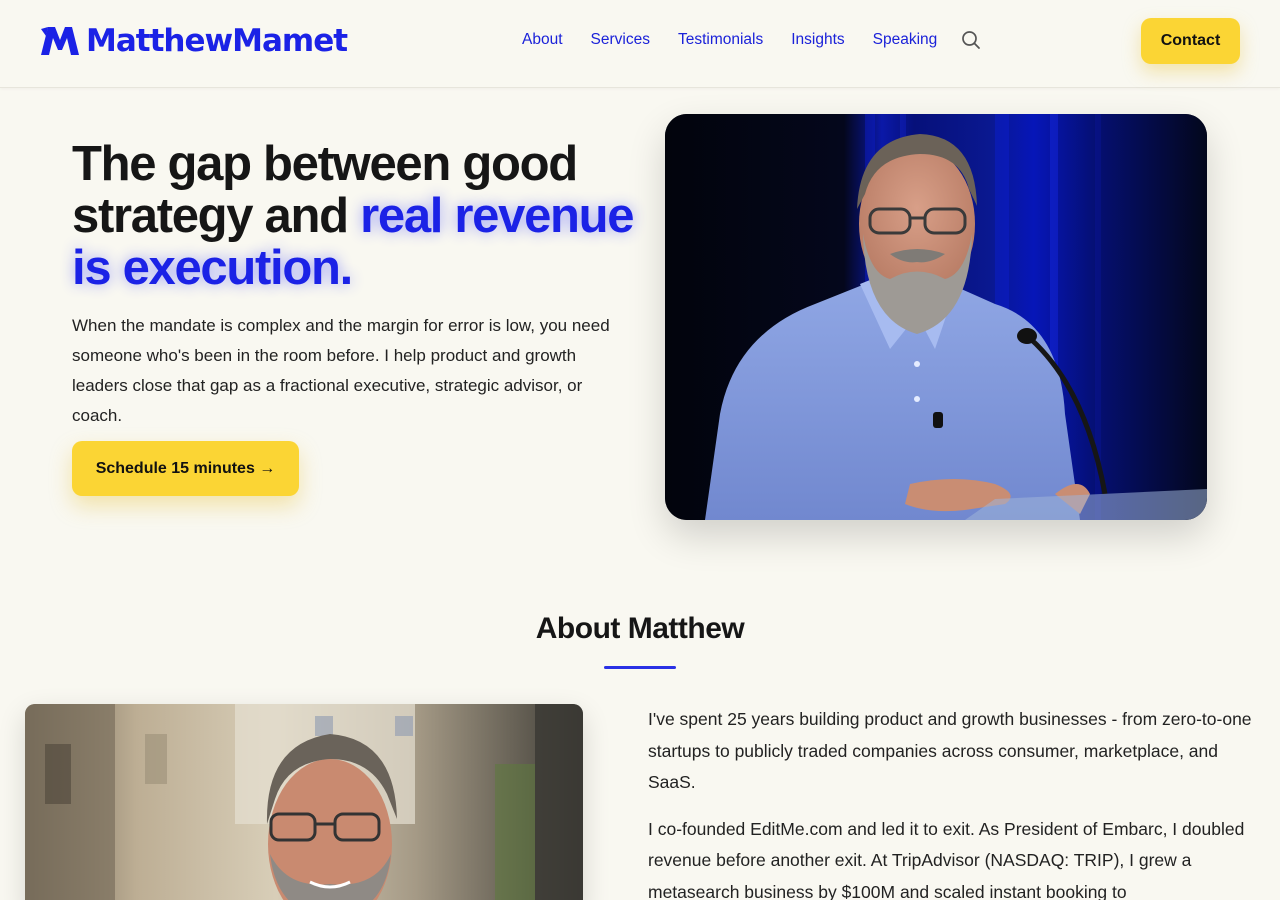  I want to click on brand-logo: MatthewMamet, so click(194, 41).